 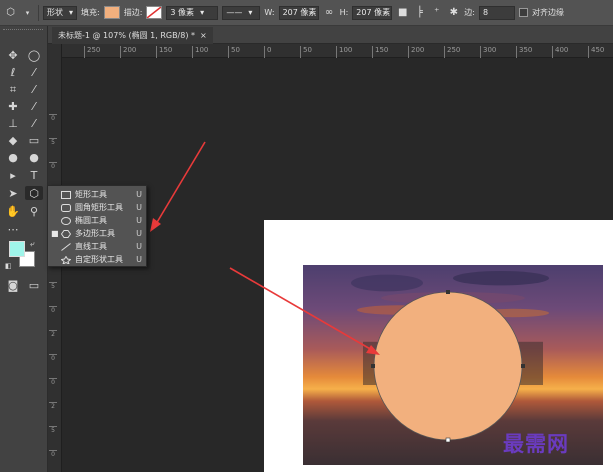 I want to click on shape-tool-flyout: 矩形工具 U 圆角矩形工具 U 椭圆工具 U ■ 多边形工具 U 直线工具 U 自定形状工具 U, so click(x=97, y=226).